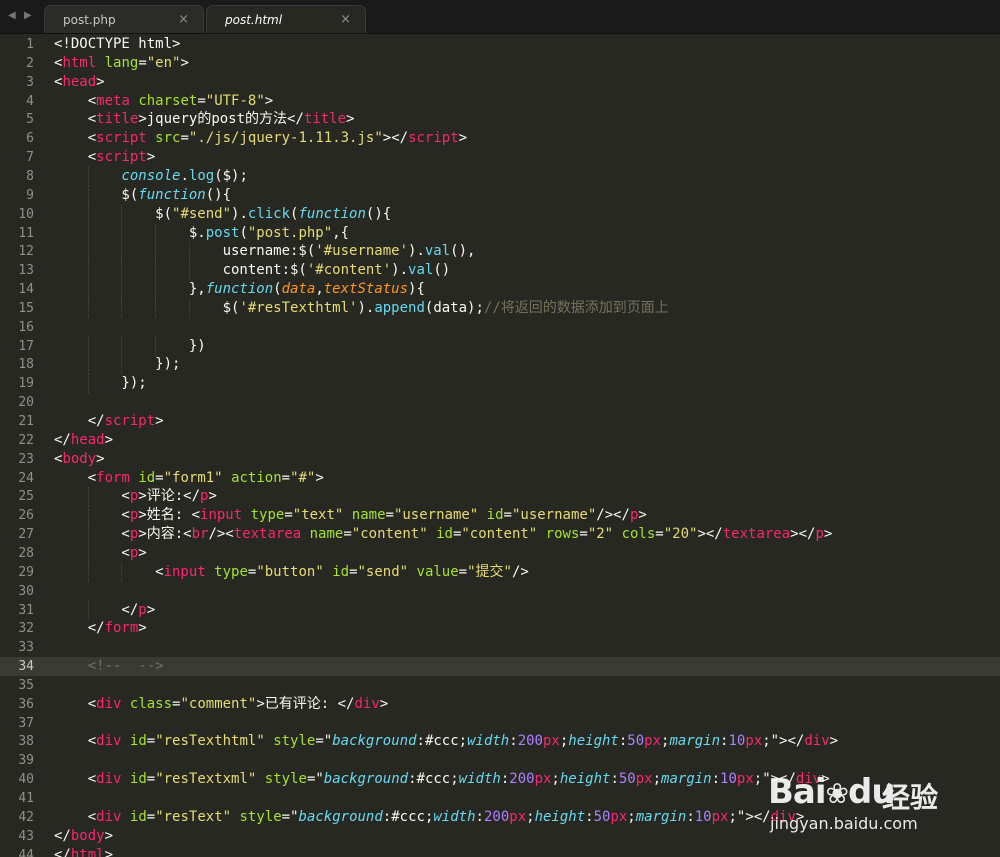 The image size is (1000, 857). Describe the element at coordinates (26, 214) in the screenshot. I see `line-number: 10` at that location.